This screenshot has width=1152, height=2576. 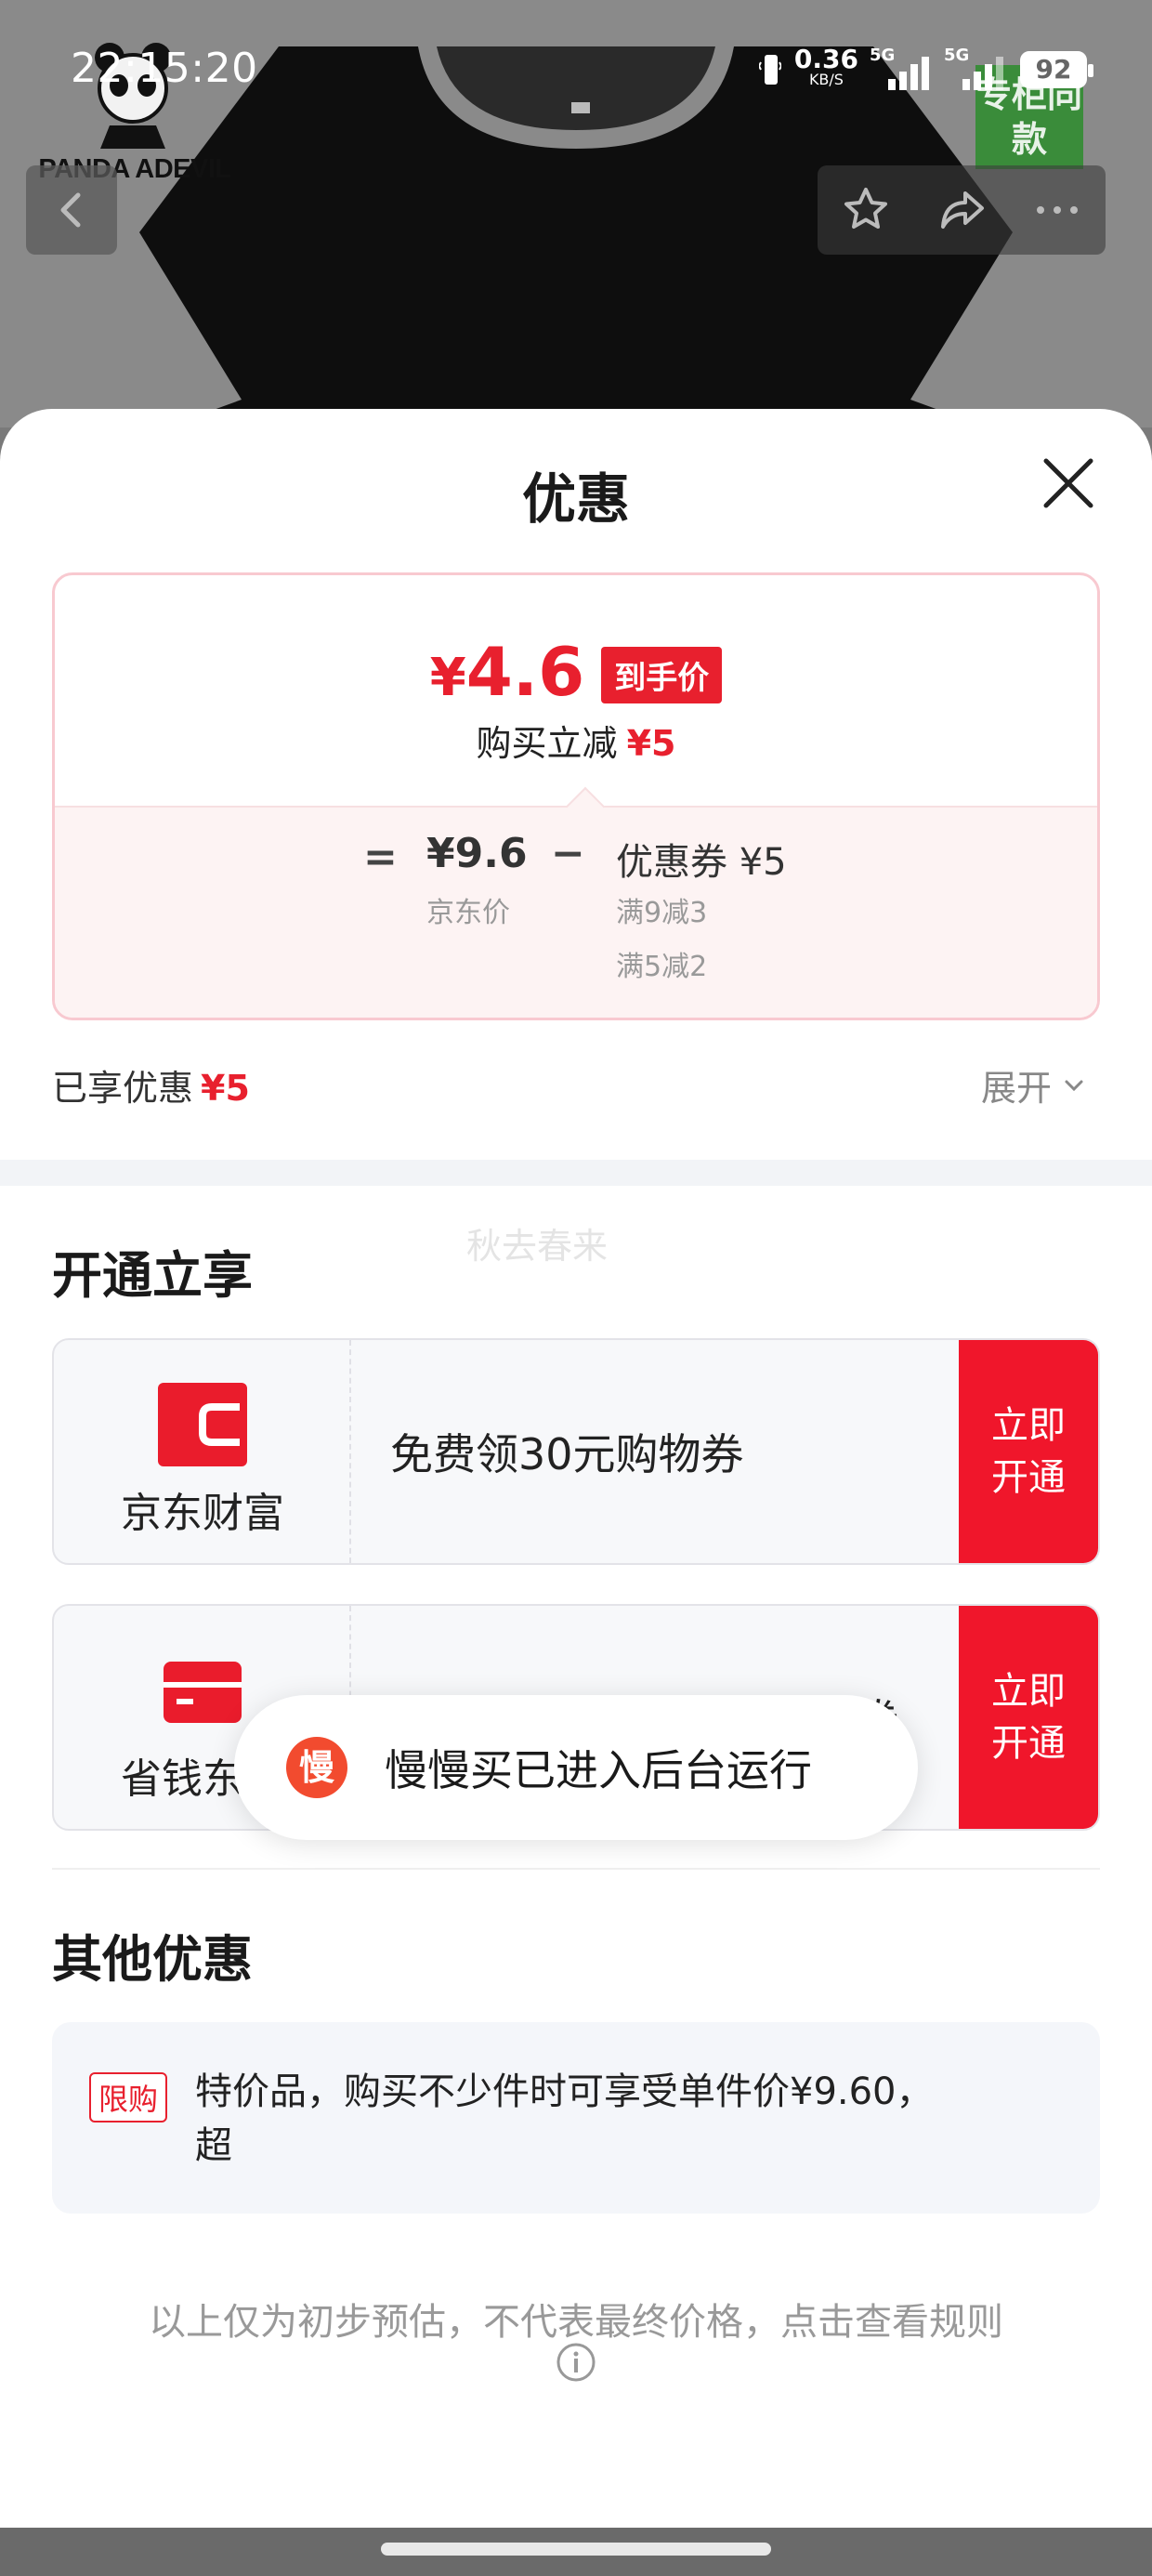 What do you see at coordinates (152, 1275) in the screenshot?
I see `open-section-title: 开通立享` at bounding box center [152, 1275].